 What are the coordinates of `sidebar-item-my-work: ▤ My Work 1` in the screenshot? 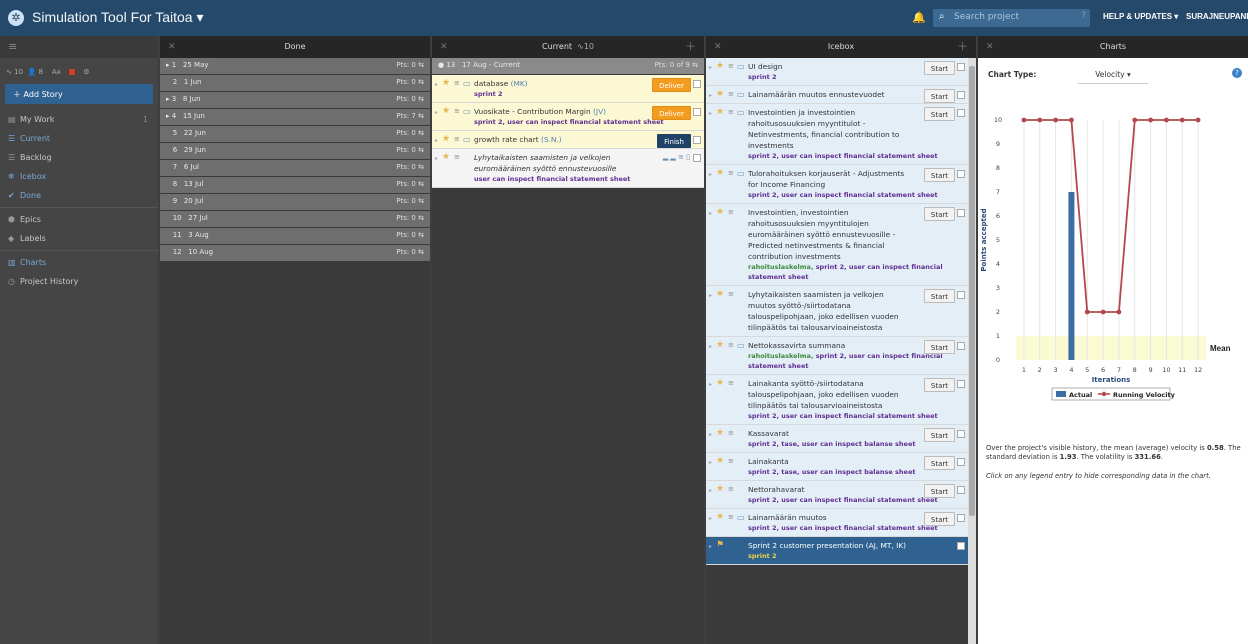 It's located at (79, 119).